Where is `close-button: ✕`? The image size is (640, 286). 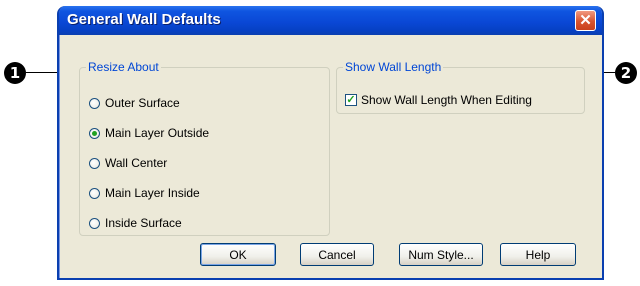
close-button: ✕ is located at coordinates (585, 20).